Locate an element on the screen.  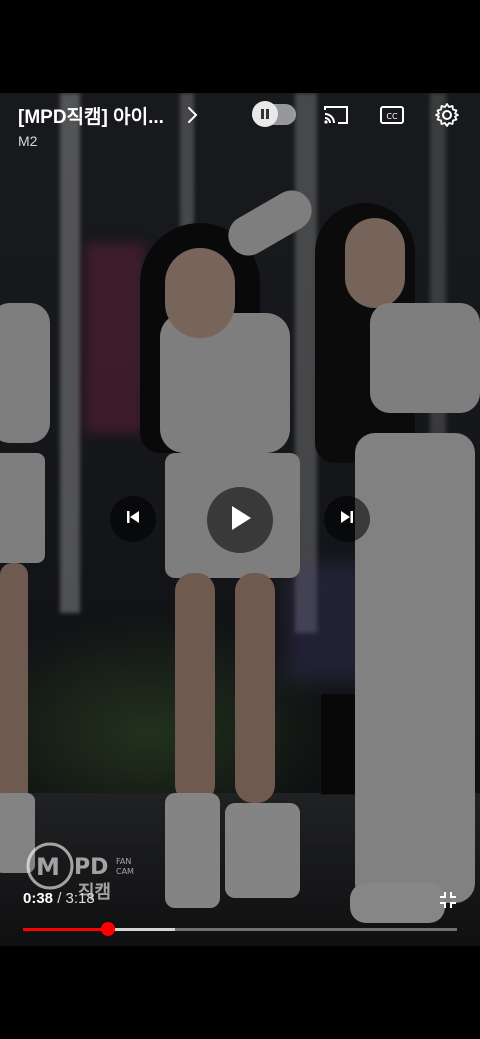
current-time: 0:38 is located at coordinates (38, 898).